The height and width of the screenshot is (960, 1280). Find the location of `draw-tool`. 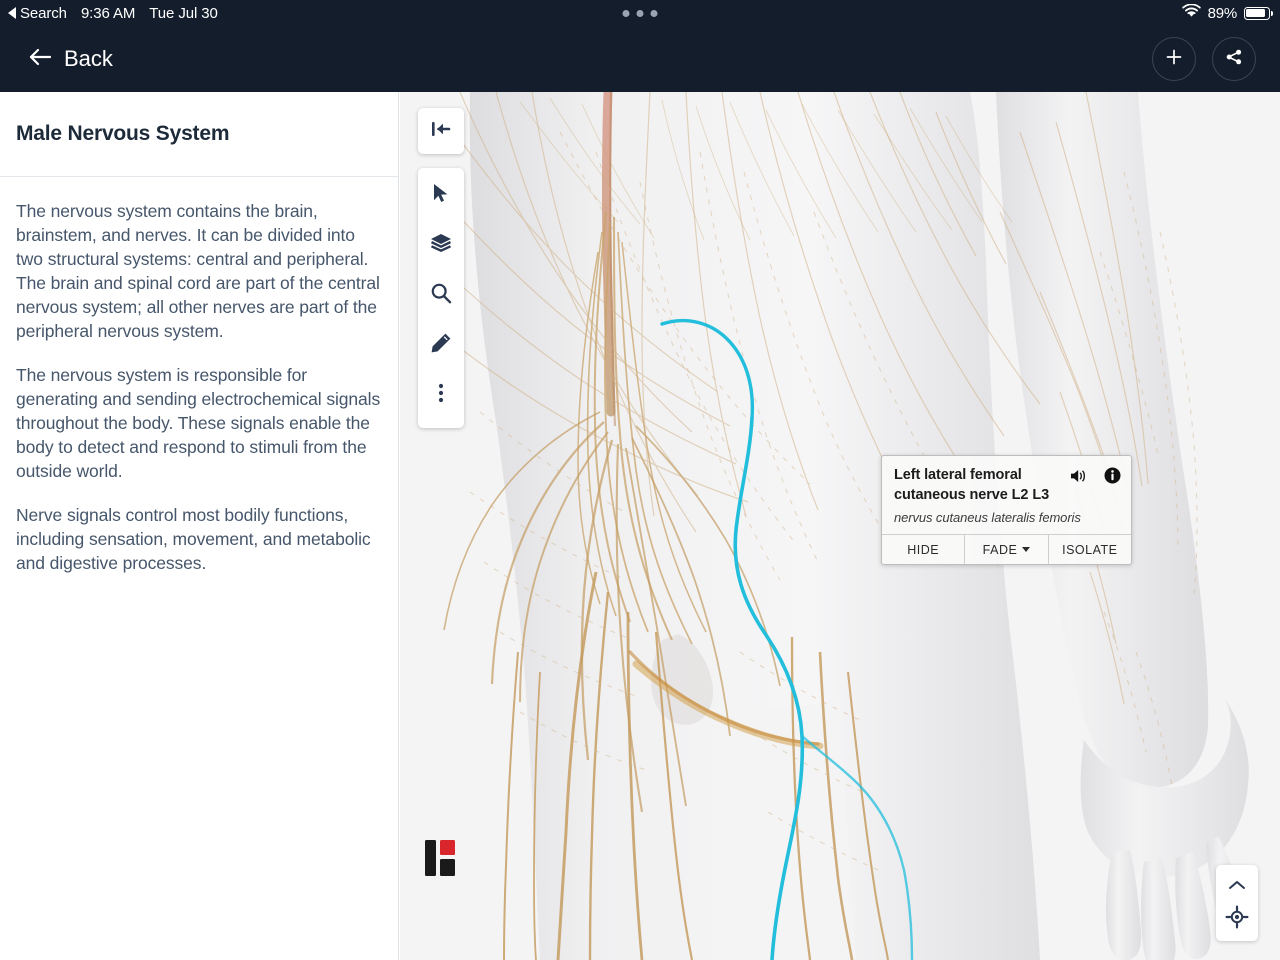

draw-tool is located at coordinates (441, 345).